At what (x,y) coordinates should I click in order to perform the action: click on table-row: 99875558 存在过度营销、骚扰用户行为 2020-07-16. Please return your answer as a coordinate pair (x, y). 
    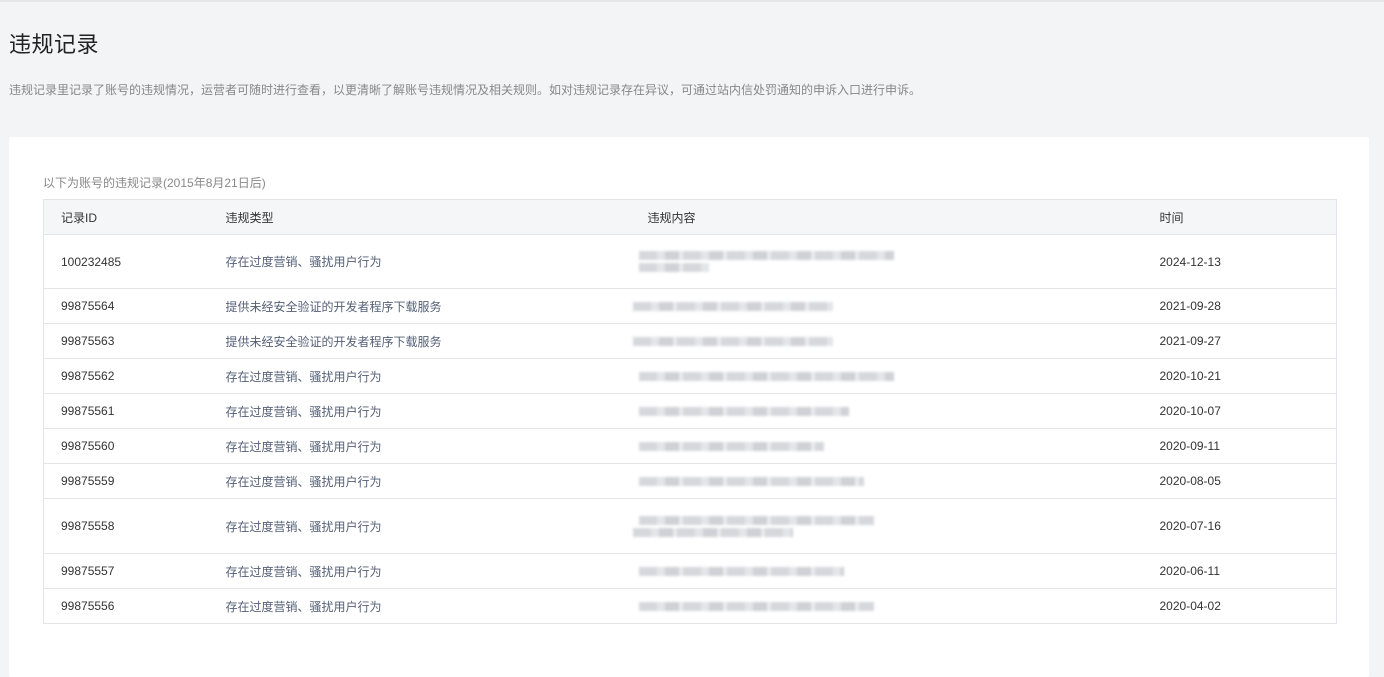
    Looking at the image, I should click on (690, 526).